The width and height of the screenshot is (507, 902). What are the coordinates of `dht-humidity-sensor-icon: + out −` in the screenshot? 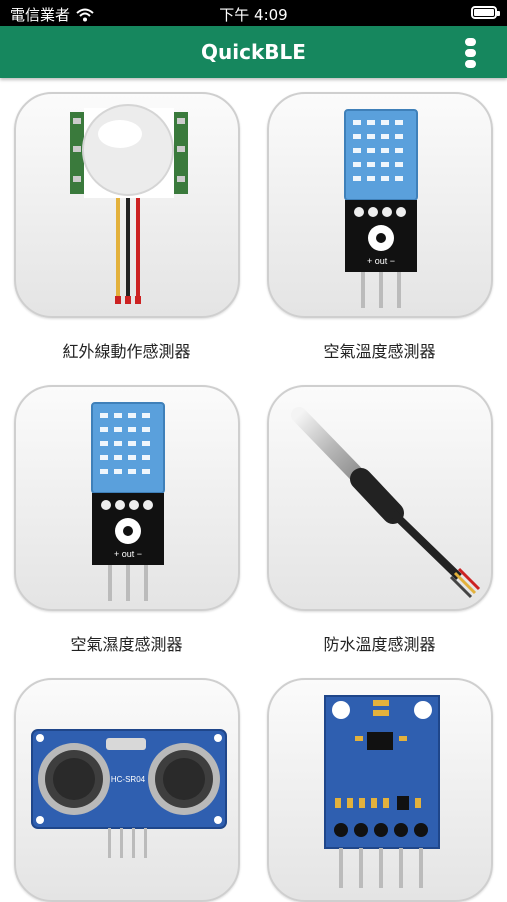 It's located at (128, 501).